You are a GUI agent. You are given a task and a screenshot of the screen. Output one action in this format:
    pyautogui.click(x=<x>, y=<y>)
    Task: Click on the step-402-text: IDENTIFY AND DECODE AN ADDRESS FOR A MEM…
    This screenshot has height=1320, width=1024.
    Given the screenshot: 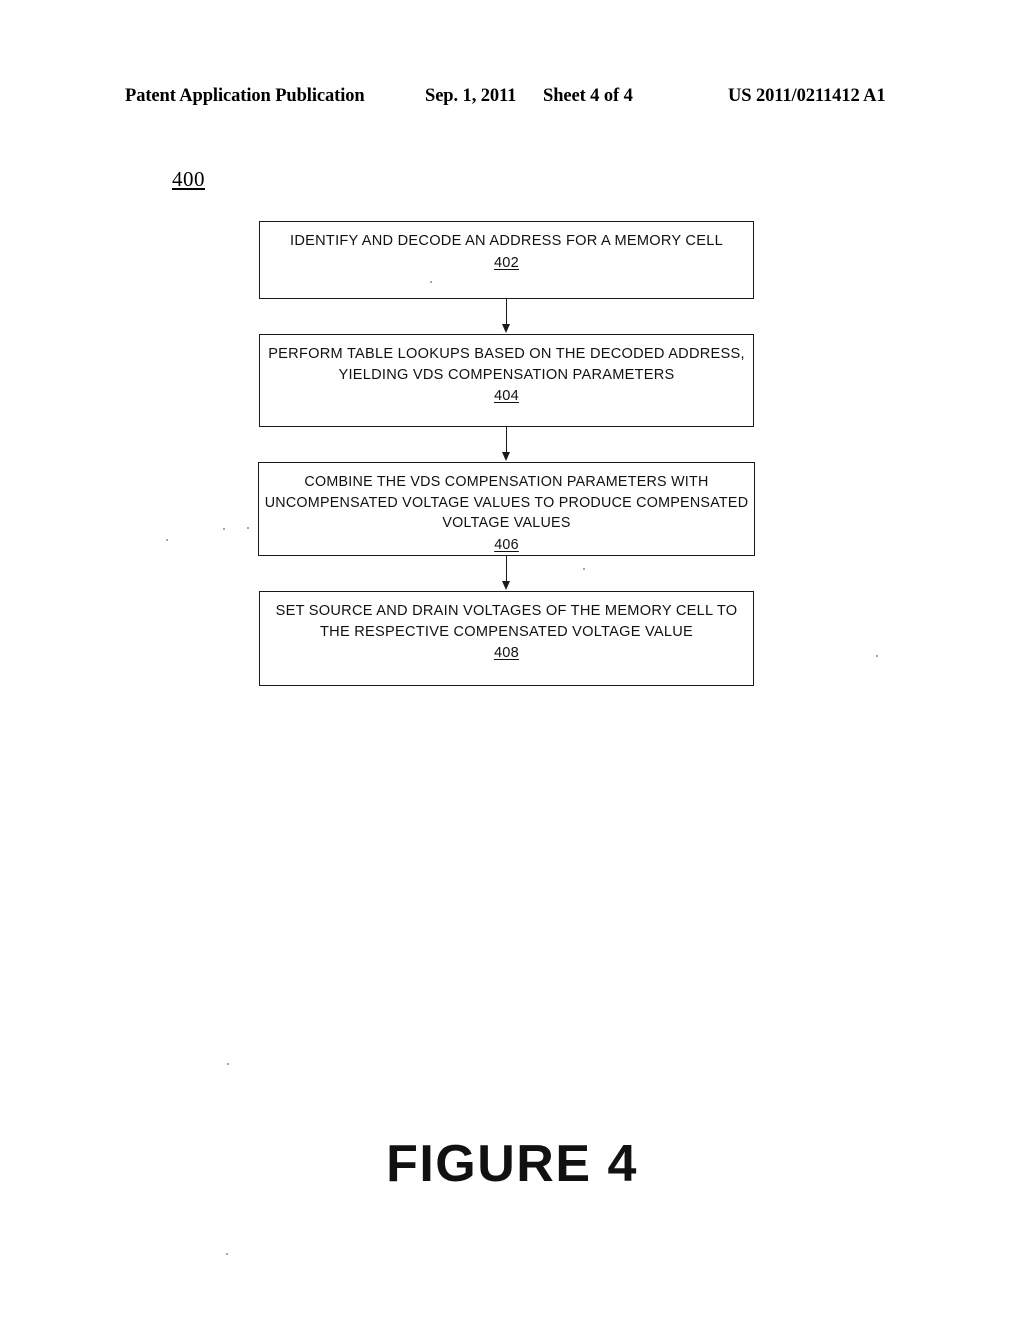 What is the action you would take?
    pyautogui.click(x=506, y=241)
    